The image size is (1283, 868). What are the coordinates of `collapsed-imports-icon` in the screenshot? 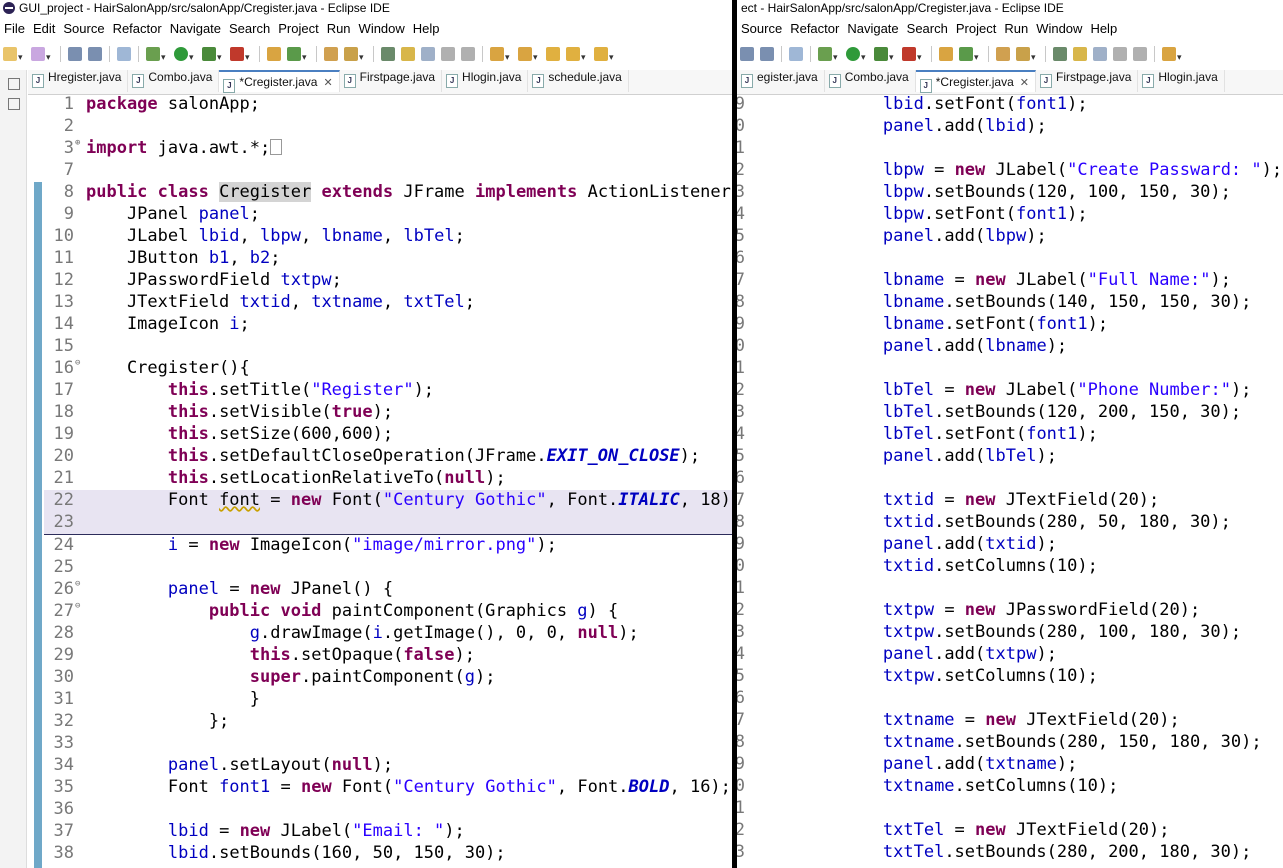 It's located at (276, 147).